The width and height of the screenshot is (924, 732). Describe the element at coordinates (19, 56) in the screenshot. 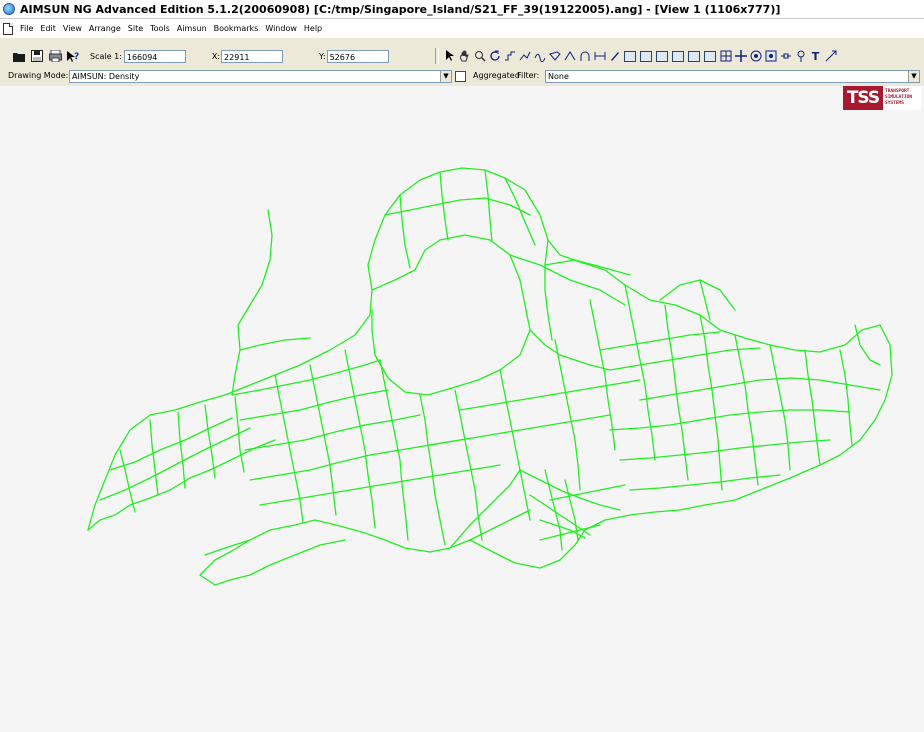

I see `open-folder-icon` at that location.